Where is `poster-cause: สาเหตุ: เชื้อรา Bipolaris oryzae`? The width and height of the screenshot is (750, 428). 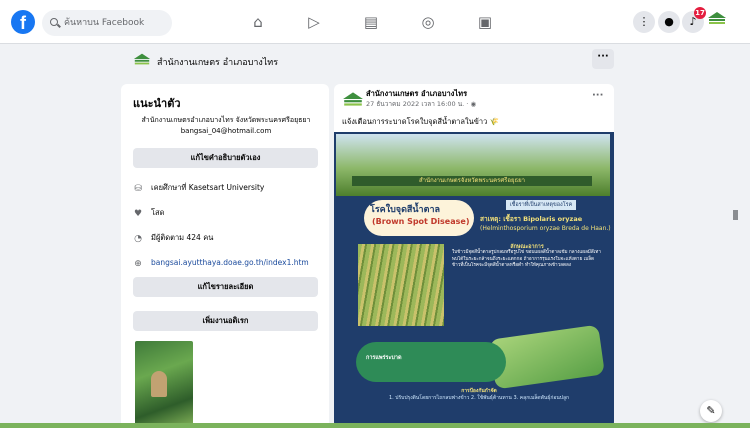 poster-cause: สาเหตุ: เชื้อรา Bipolaris oryzae is located at coordinates (531, 219).